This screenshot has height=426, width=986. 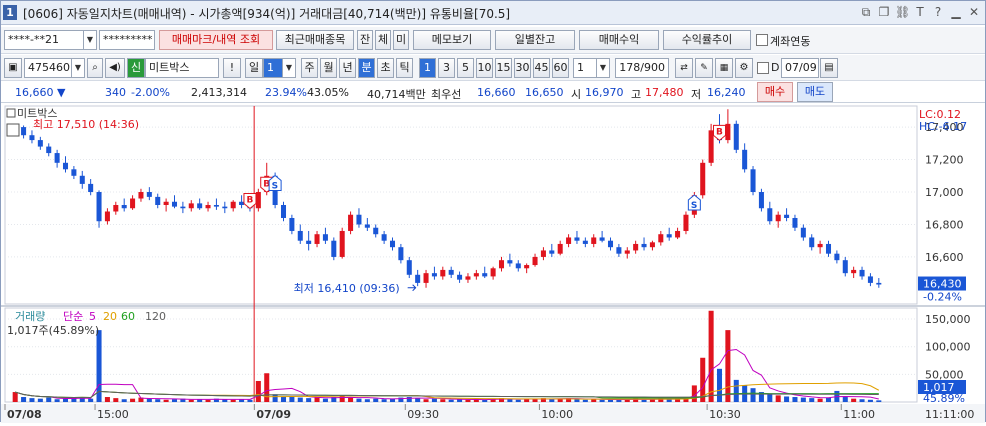 I want to click on interval-tab-2: 5, so click(x=465, y=68).